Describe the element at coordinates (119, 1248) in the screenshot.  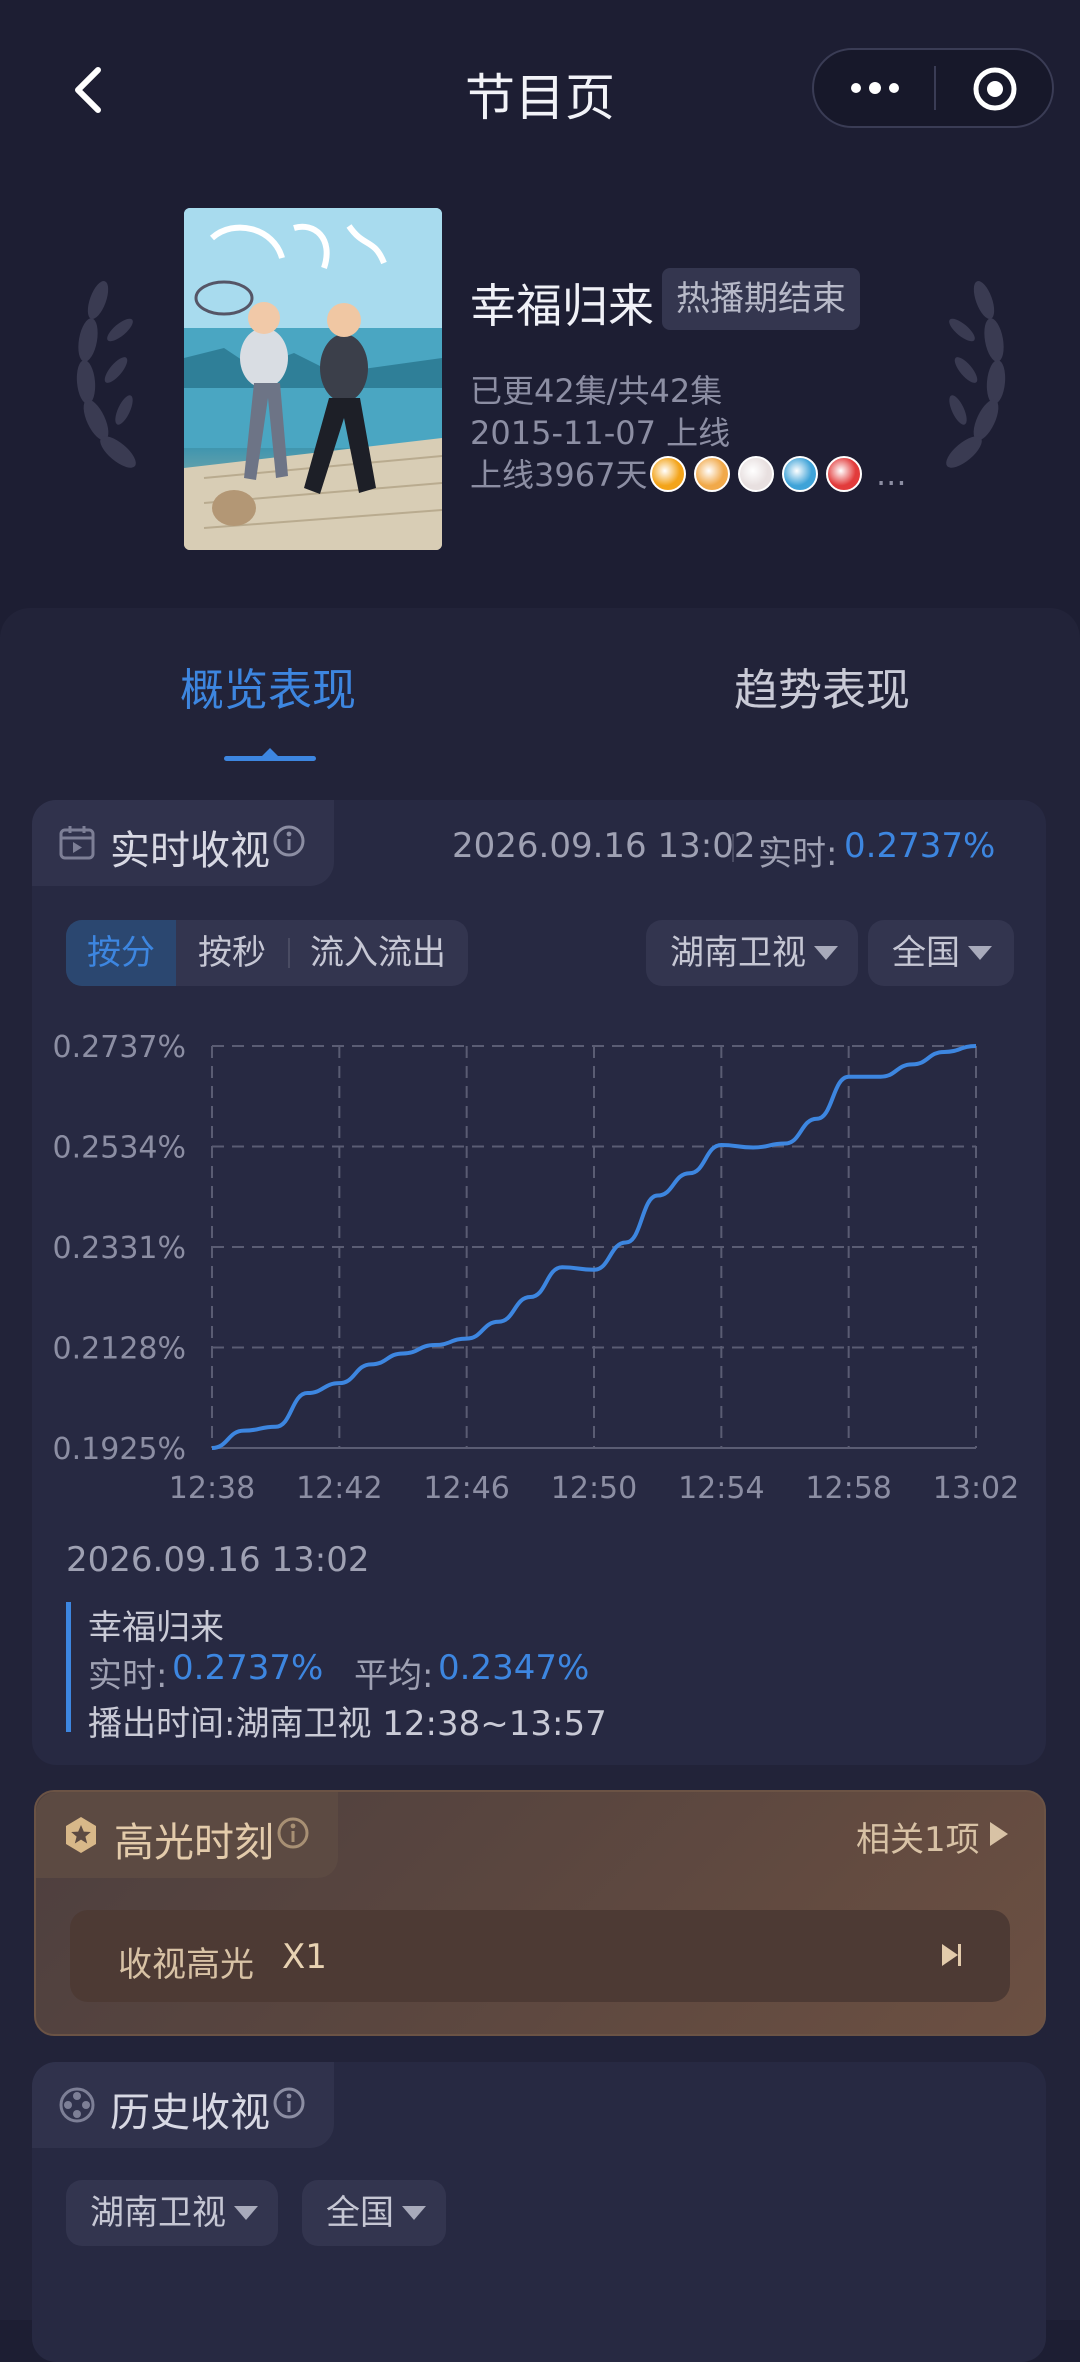
I see `y-tick-label: 0.2331%` at that location.